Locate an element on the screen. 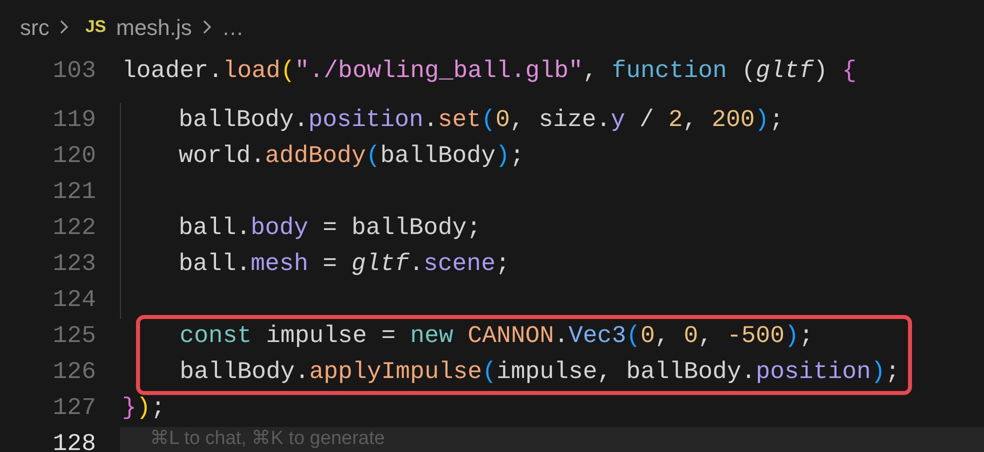  line-number: 122 is located at coordinates (74, 229).